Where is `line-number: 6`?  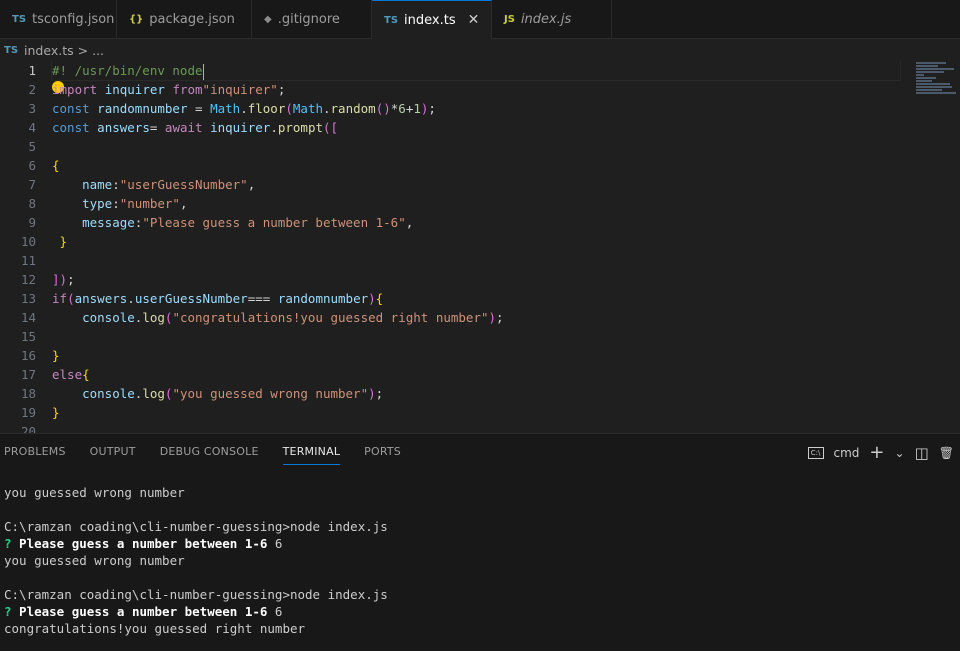 line-number: 6 is located at coordinates (18, 165).